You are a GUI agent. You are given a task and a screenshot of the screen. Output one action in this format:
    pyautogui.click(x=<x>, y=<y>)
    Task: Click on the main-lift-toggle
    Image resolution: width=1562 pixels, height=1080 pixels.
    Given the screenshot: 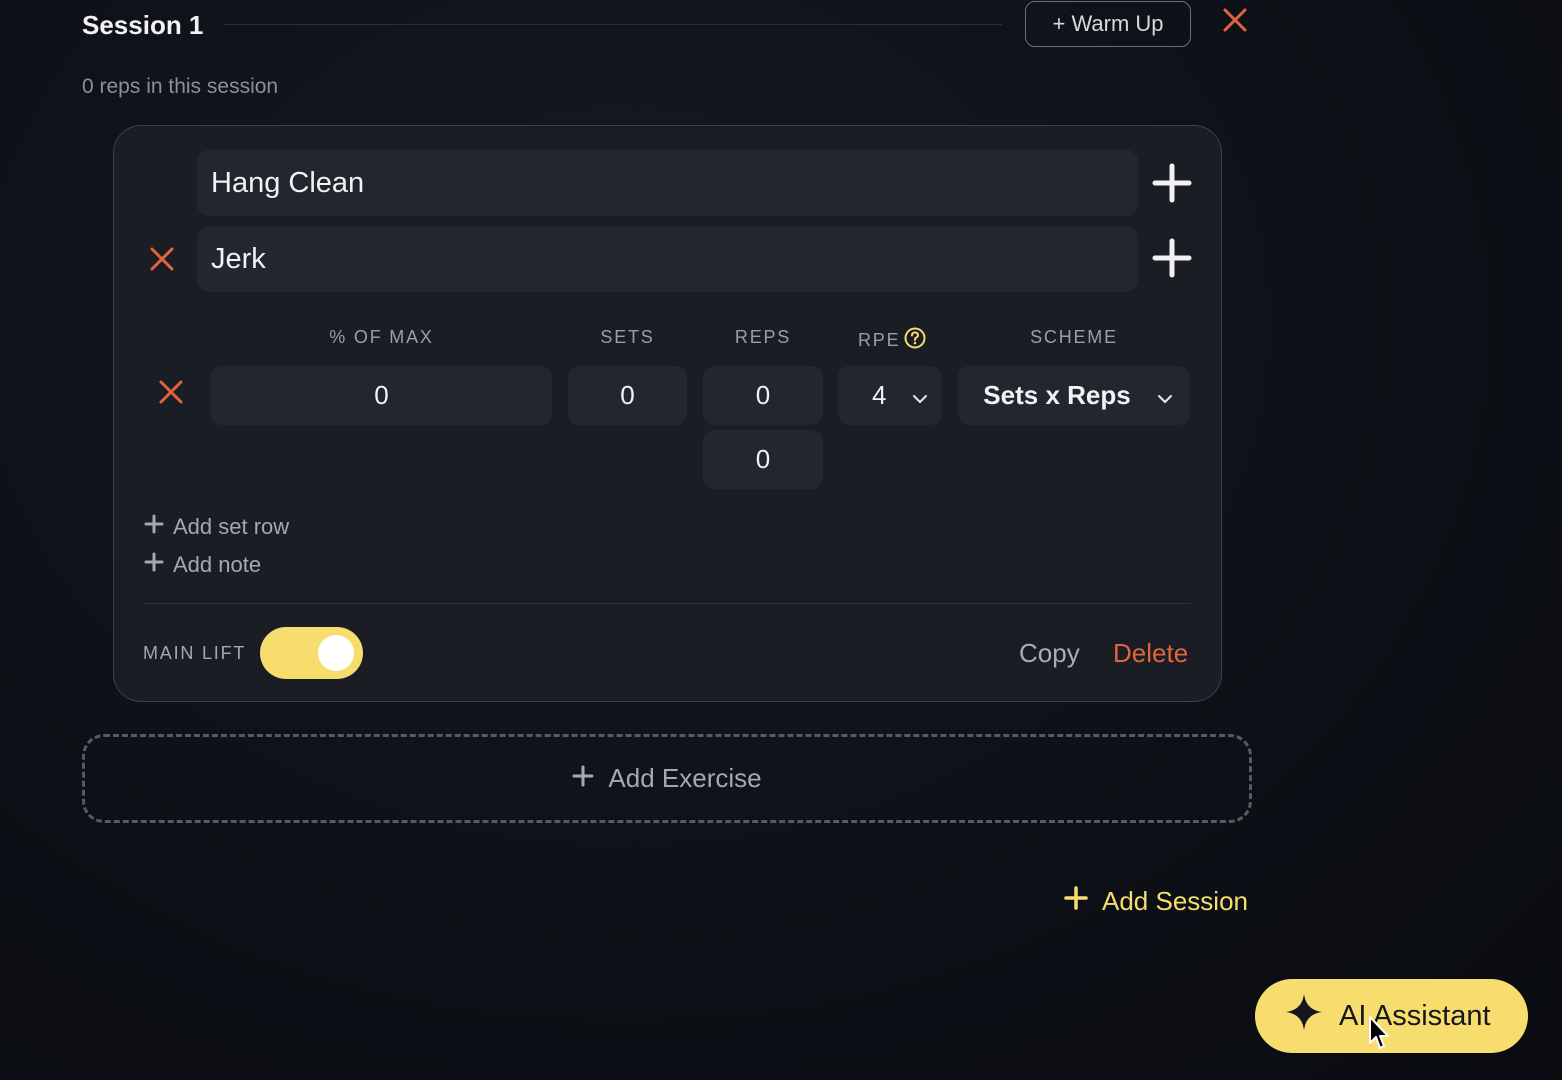 What is the action you would take?
    pyautogui.click(x=311, y=653)
    